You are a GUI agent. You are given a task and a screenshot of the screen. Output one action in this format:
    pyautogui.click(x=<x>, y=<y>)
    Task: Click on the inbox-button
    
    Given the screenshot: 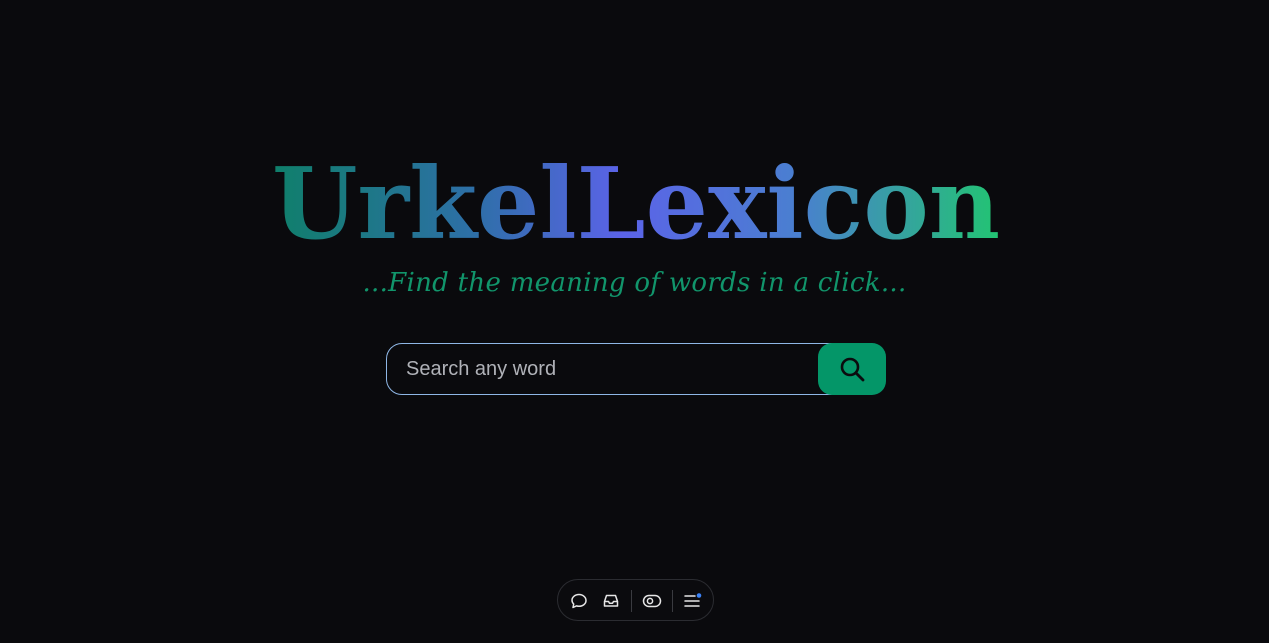 What is the action you would take?
    pyautogui.click(x=611, y=601)
    